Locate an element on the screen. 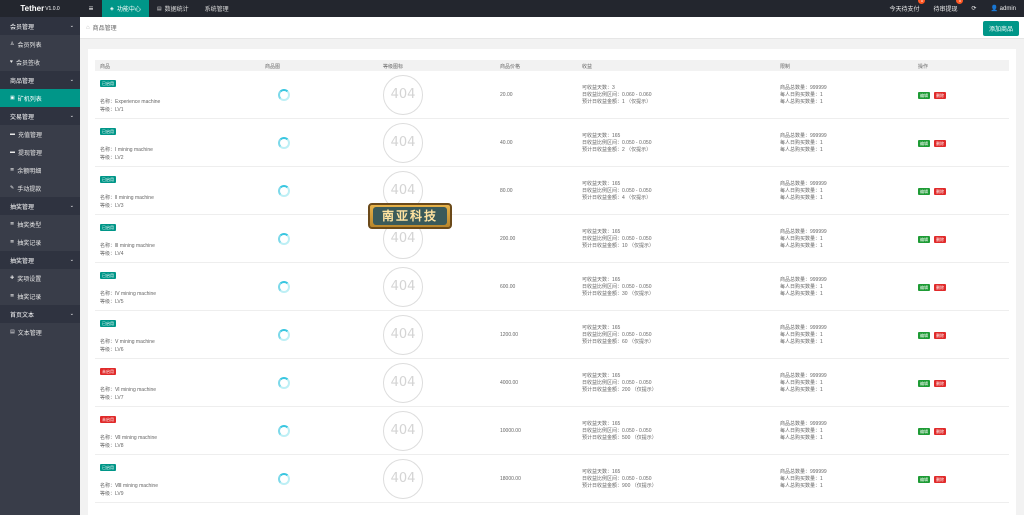  list-icon: ≣ is located at coordinates (12, 296).